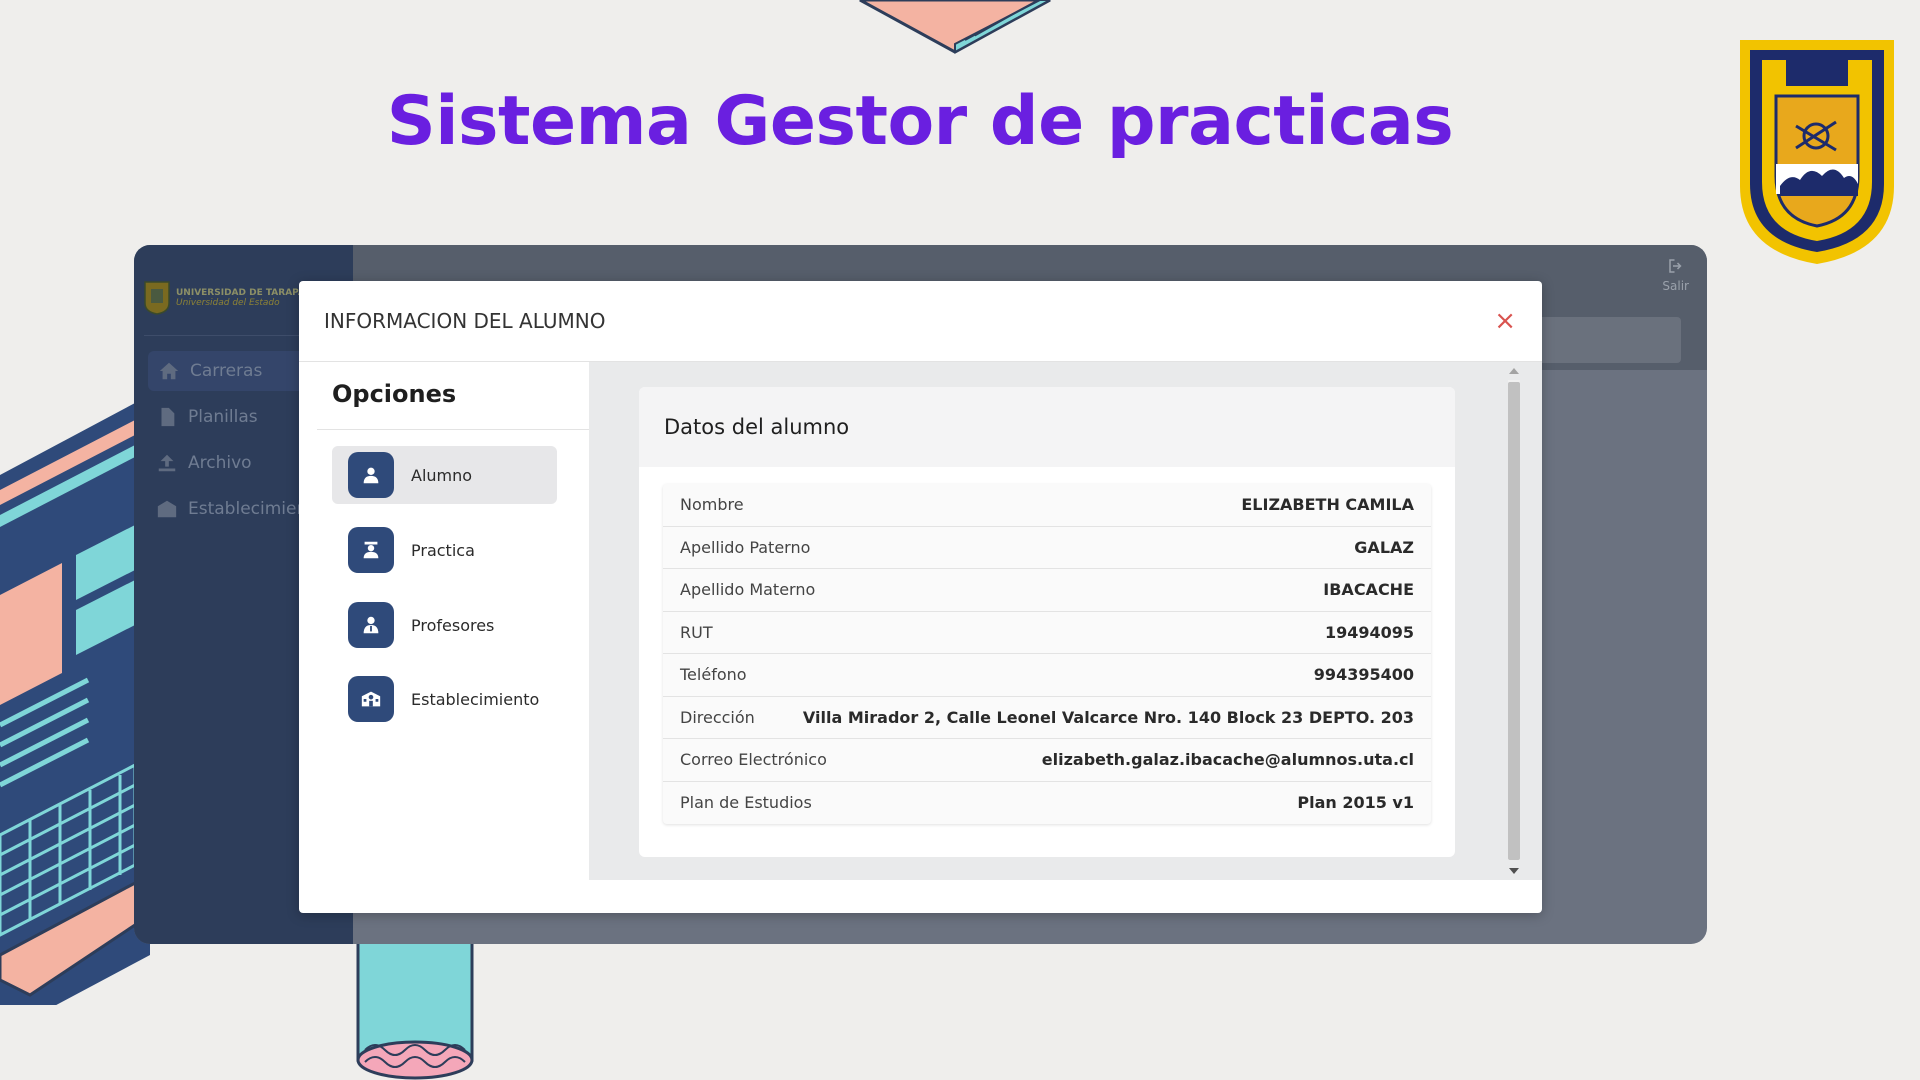 This screenshot has width=1920, height=1080. I want to click on scroll-thumb, so click(1514, 621).